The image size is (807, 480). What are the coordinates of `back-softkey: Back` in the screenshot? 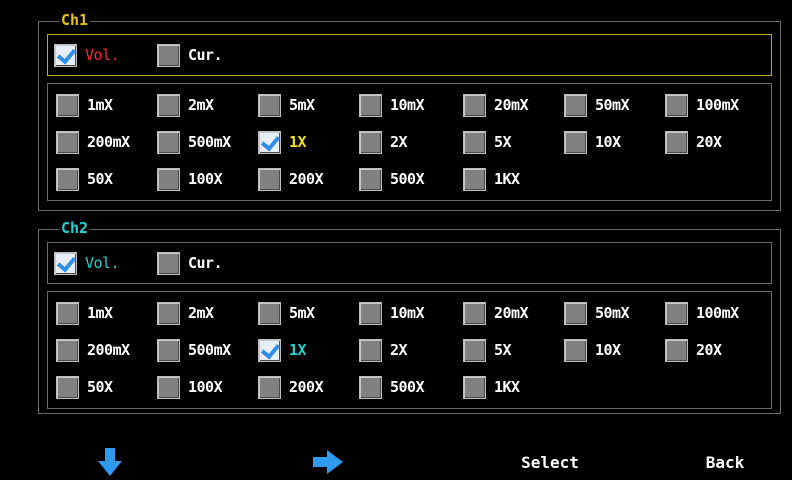 It's located at (725, 462).